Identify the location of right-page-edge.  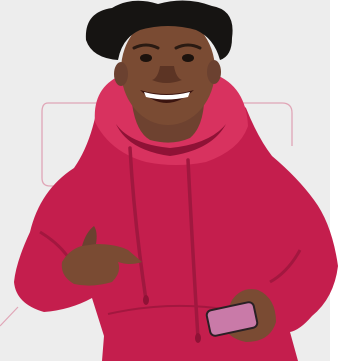
(335, 180).